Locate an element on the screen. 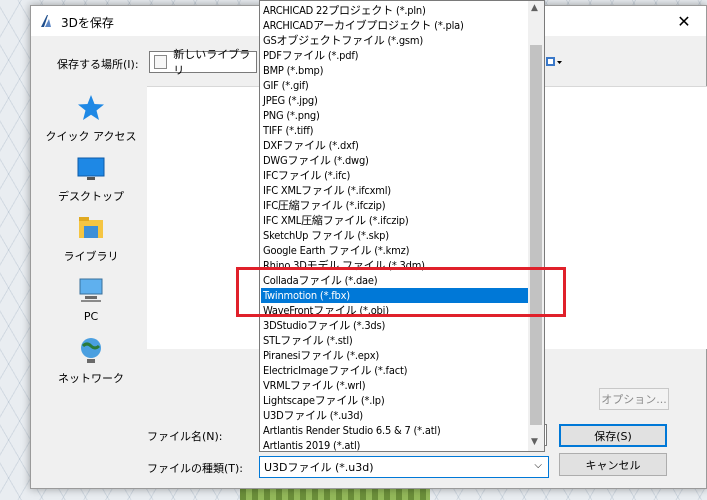 The image size is (707, 500). dropdown-option: Artlantis 2019 (*.atl) is located at coordinates (395, 445).